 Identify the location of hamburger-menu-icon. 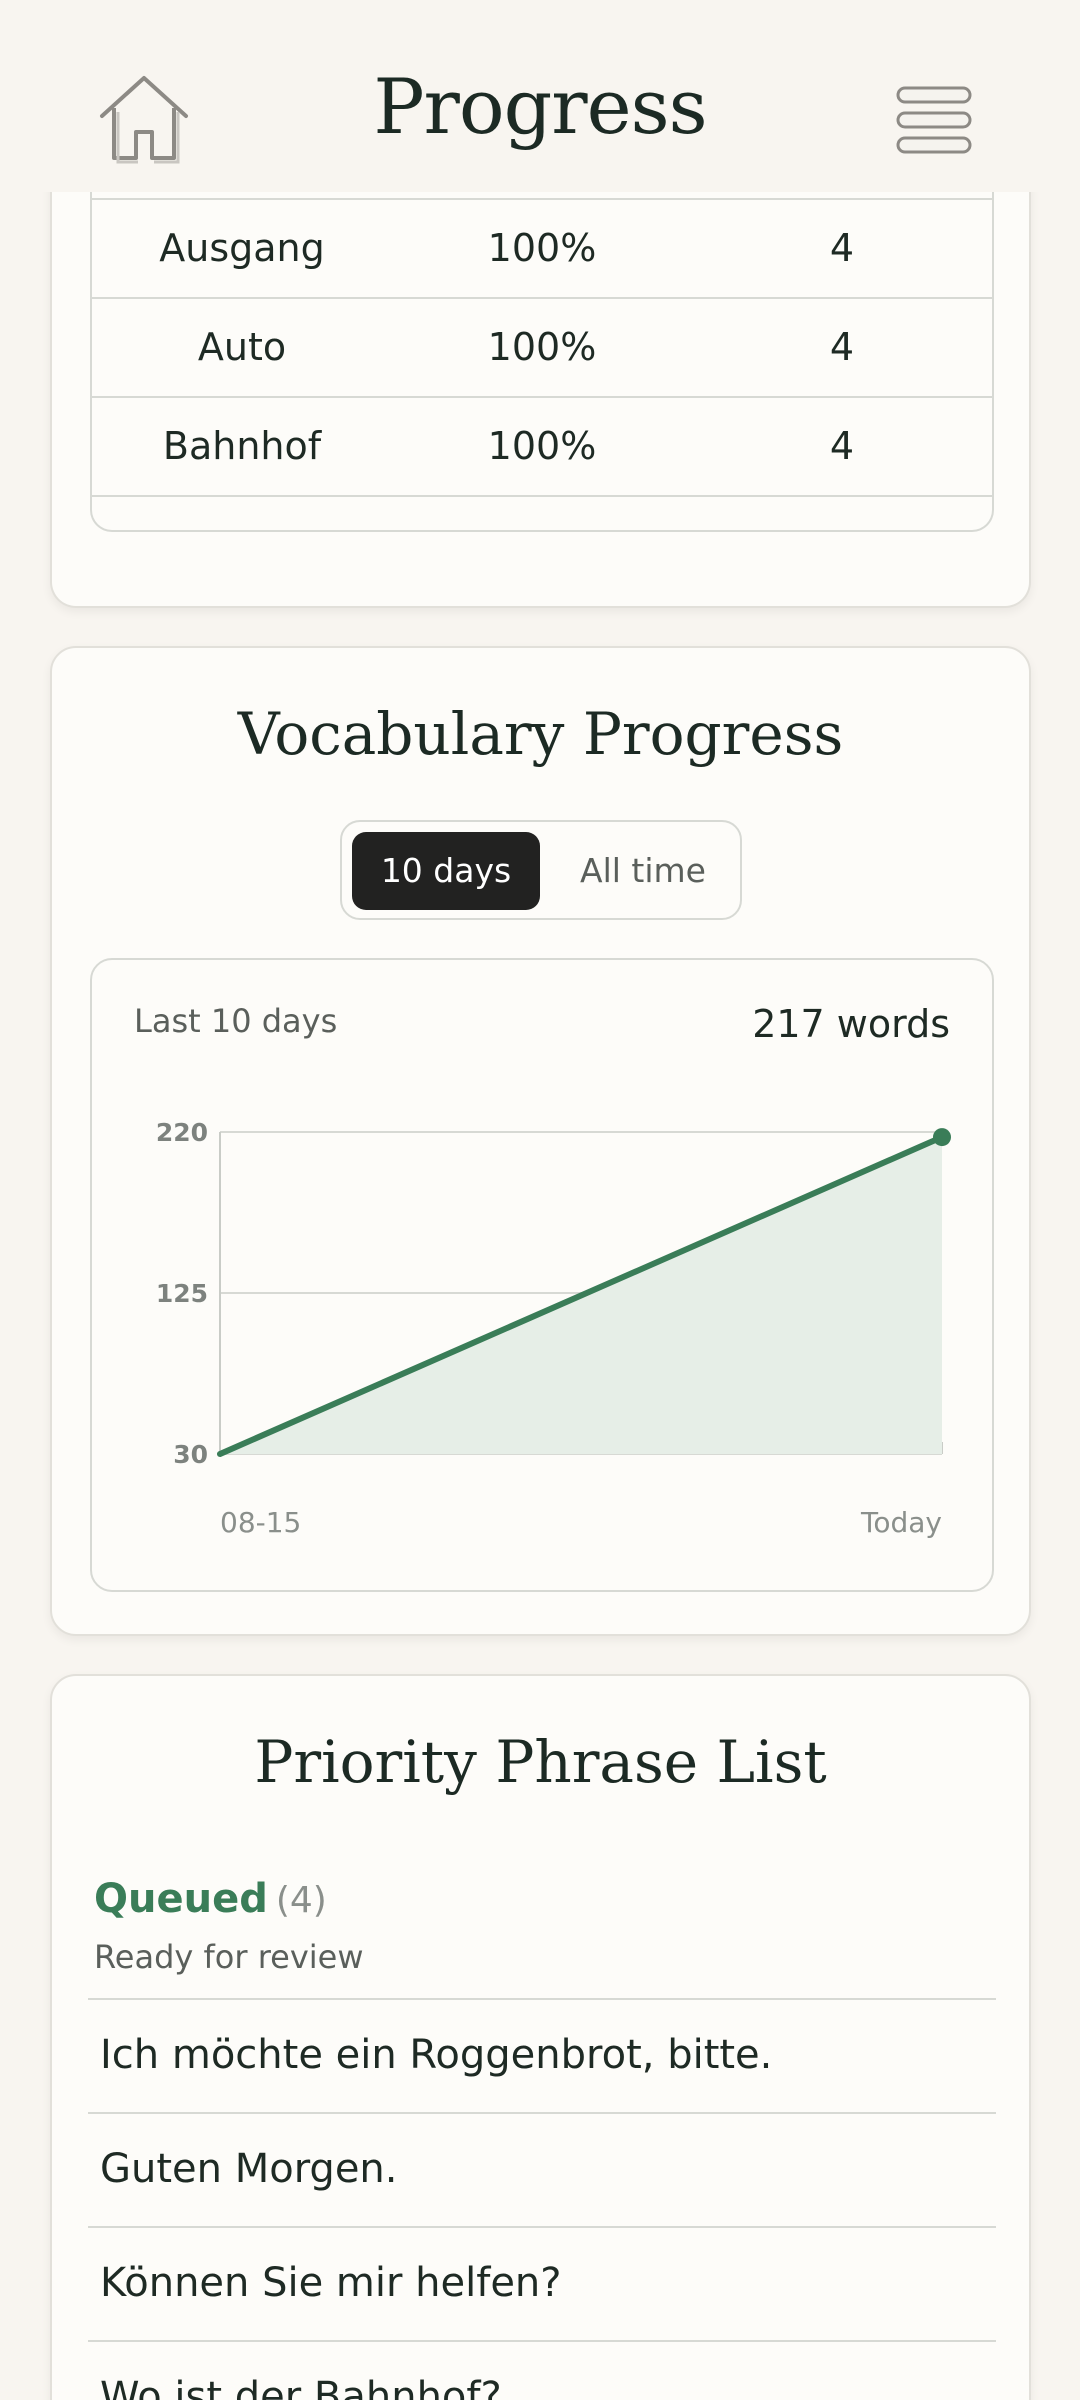
(934, 120).